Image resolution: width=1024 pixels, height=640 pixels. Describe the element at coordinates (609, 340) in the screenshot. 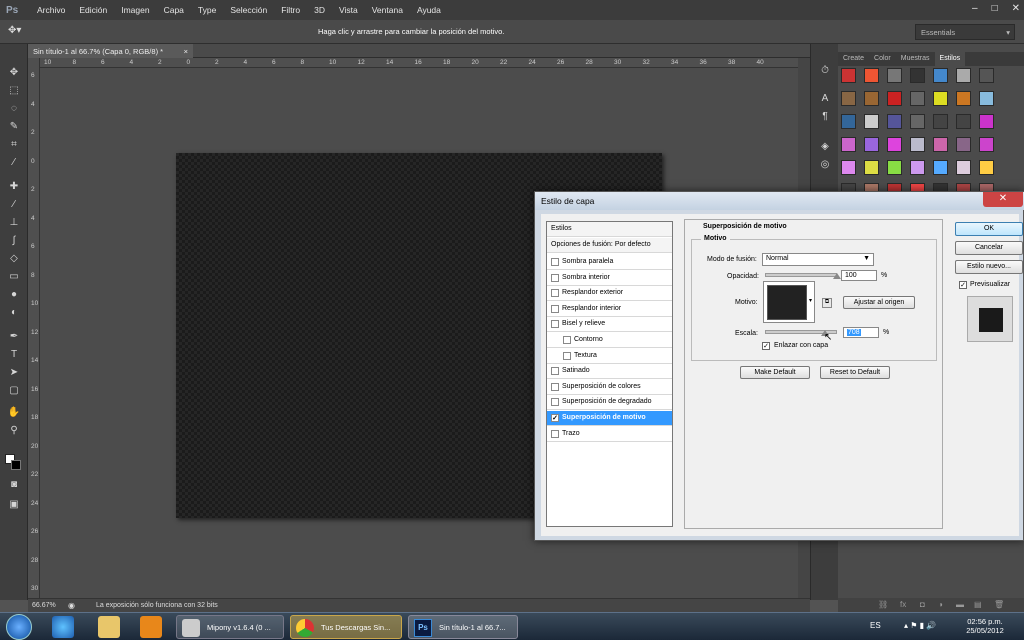

I see `effect-item: Contorno` at that location.